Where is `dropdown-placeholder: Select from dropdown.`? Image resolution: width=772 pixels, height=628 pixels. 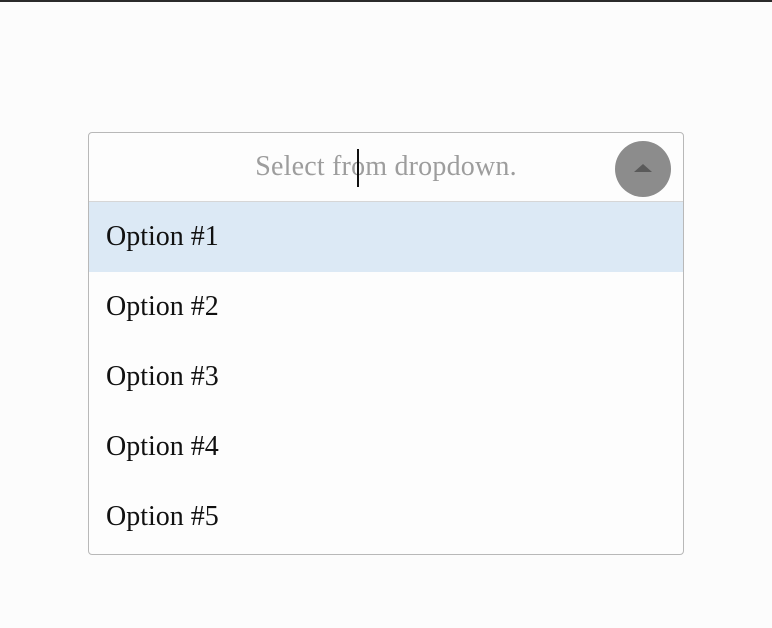
dropdown-placeholder: Select from dropdown. is located at coordinates (386, 166).